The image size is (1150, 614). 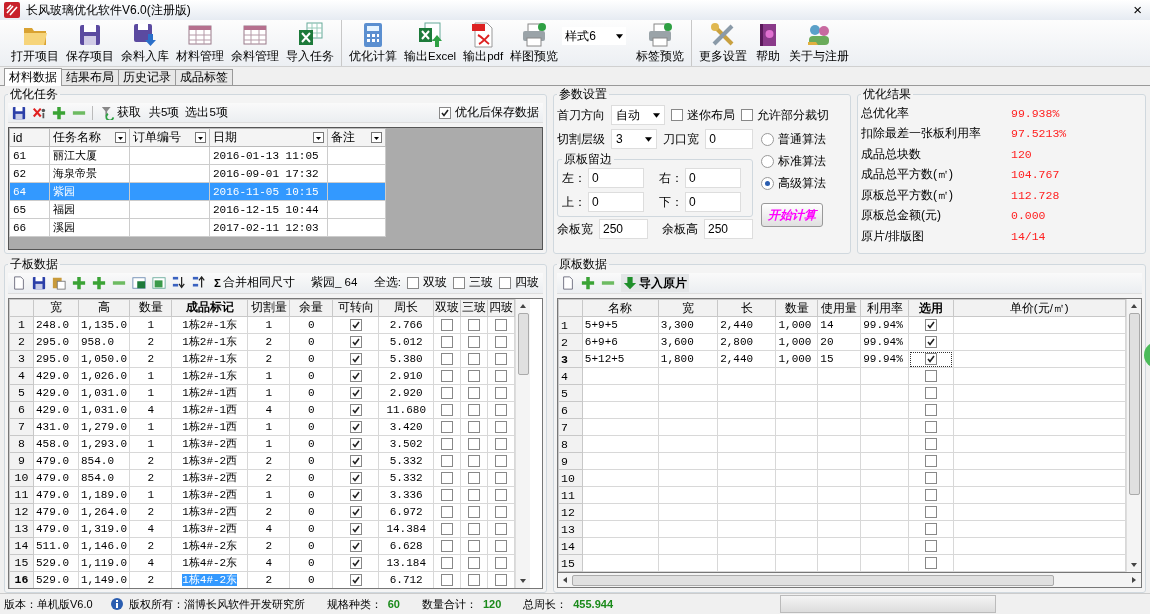 What do you see at coordinates (620, 308) in the screenshot?
I see `column-header: 名称` at bounding box center [620, 308].